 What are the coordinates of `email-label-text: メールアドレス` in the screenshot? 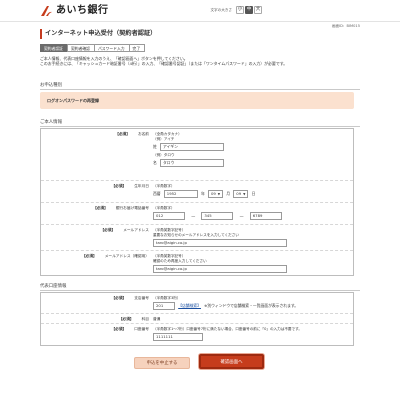 It's located at (136, 230).